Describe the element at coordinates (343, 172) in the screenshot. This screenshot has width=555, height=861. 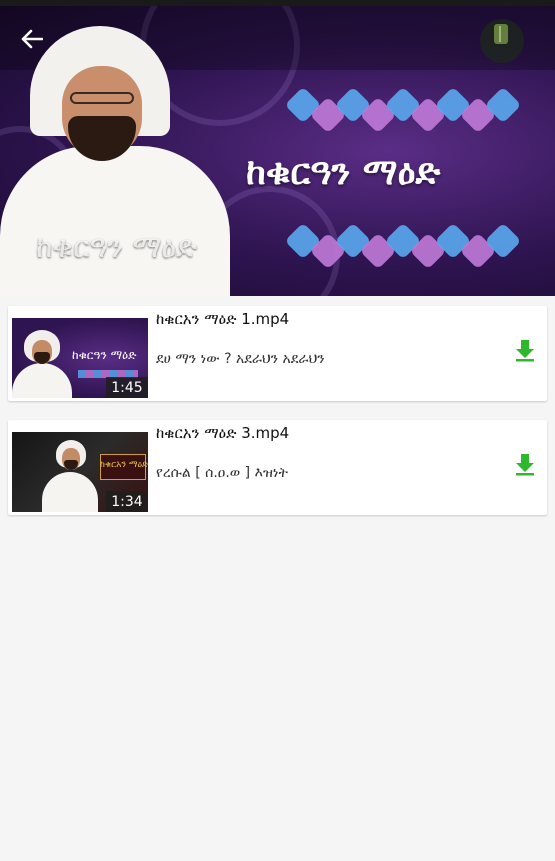
I see `banner-title: ከቁርዓን ማዕድ` at that location.